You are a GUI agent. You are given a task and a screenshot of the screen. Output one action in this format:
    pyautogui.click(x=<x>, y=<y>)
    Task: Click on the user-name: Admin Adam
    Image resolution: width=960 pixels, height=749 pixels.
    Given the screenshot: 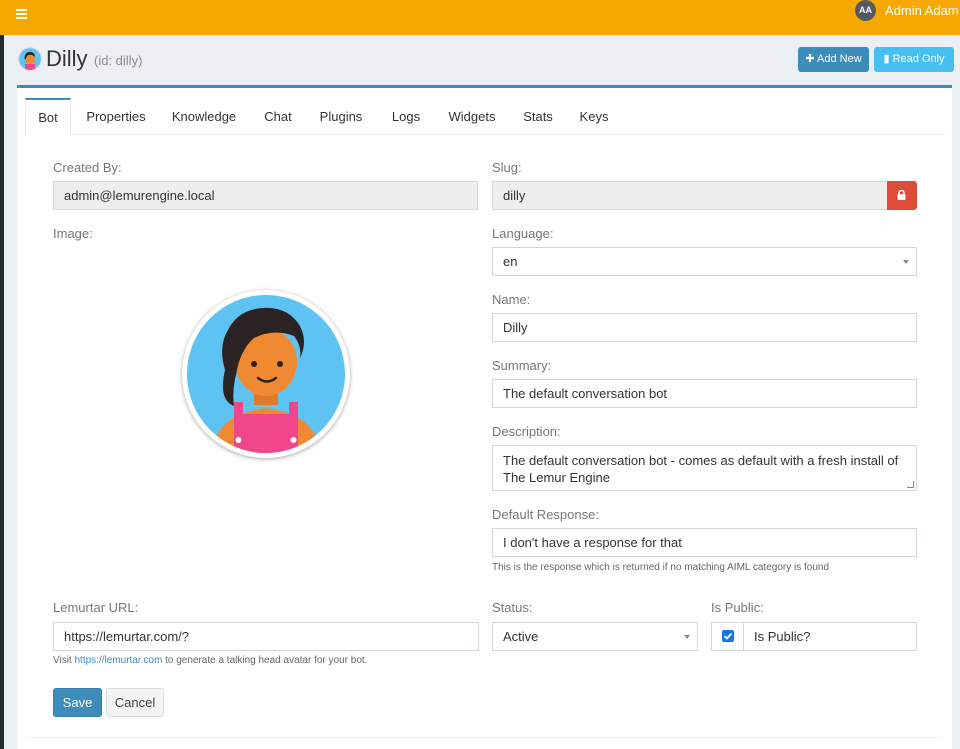 What is the action you would take?
    pyautogui.click(x=922, y=10)
    